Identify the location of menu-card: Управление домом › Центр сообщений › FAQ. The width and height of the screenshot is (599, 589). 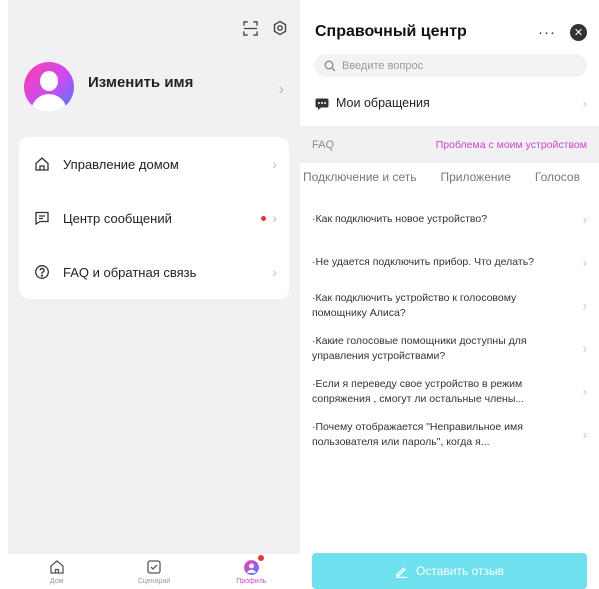
(154, 218).